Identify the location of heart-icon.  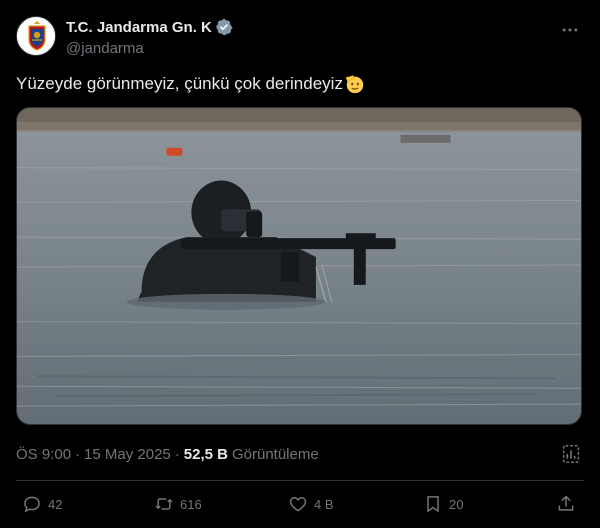
(298, 504).